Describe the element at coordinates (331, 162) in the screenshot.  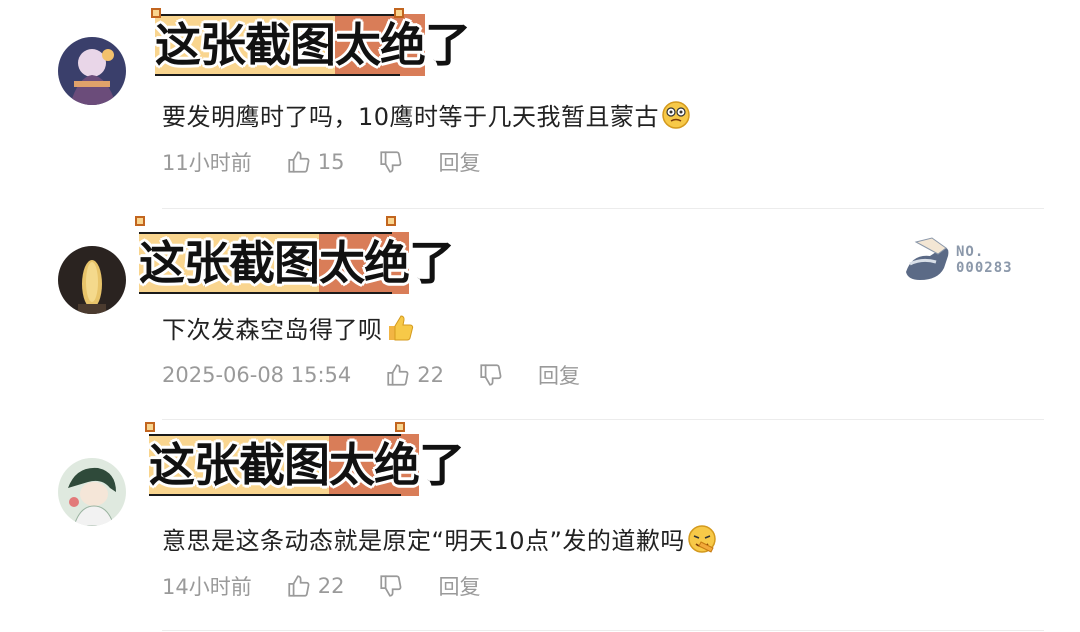
I see `like-count: 15` at that location.